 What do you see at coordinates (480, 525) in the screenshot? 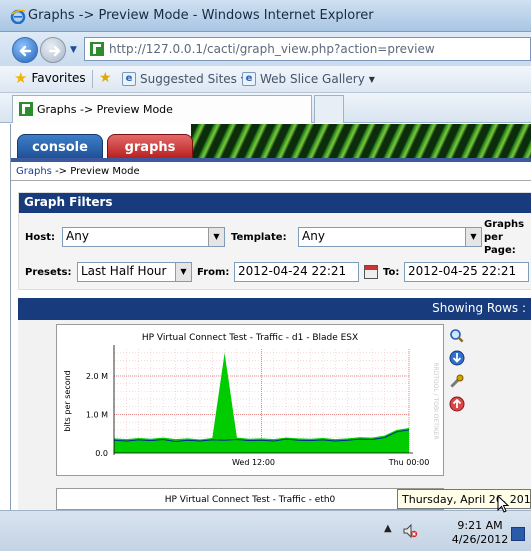
I see `clock-time: 9:21 AM` at bounding box center [480, 525].